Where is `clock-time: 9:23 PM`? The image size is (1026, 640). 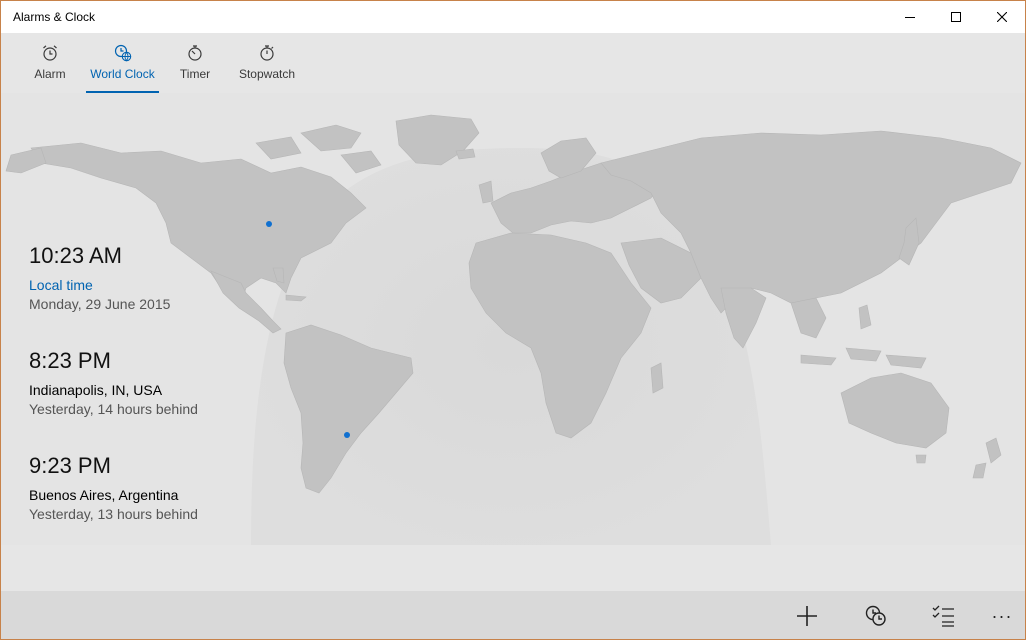
clock-time: 9:23 PM is located at coordinates (70, 465).